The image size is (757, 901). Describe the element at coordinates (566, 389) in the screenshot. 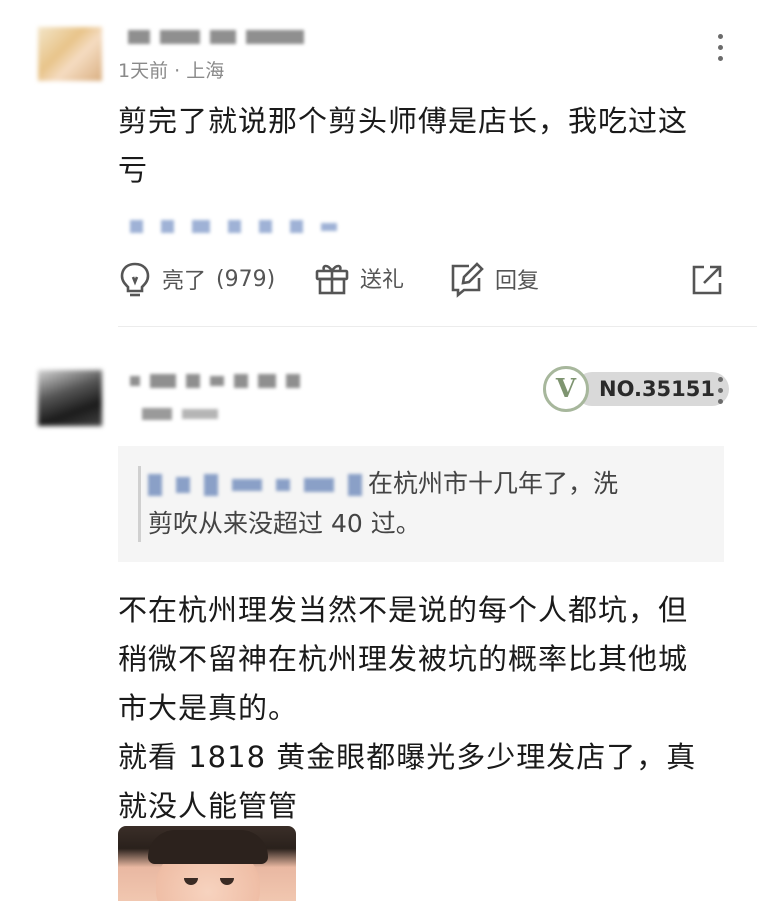

I see `verified-v-icon: V` at that location.